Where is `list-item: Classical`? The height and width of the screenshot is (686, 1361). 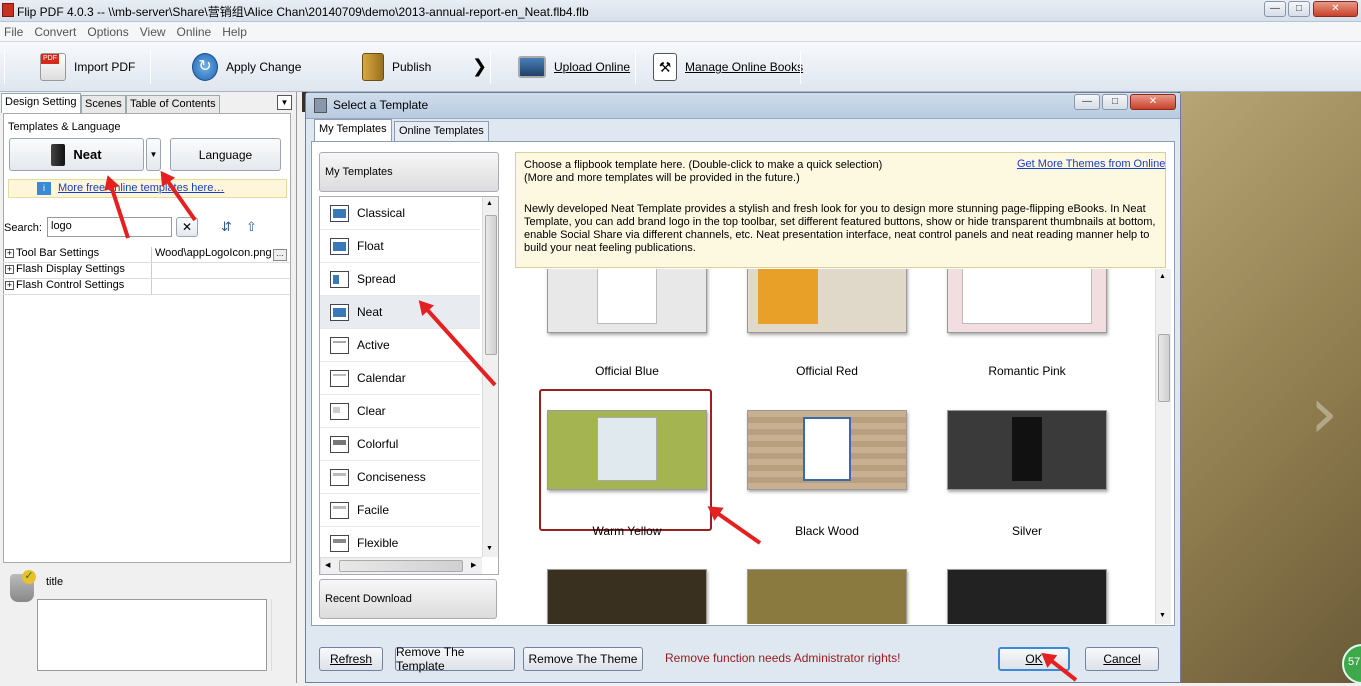
list-item: Classical is located at coordinates (400, 213).